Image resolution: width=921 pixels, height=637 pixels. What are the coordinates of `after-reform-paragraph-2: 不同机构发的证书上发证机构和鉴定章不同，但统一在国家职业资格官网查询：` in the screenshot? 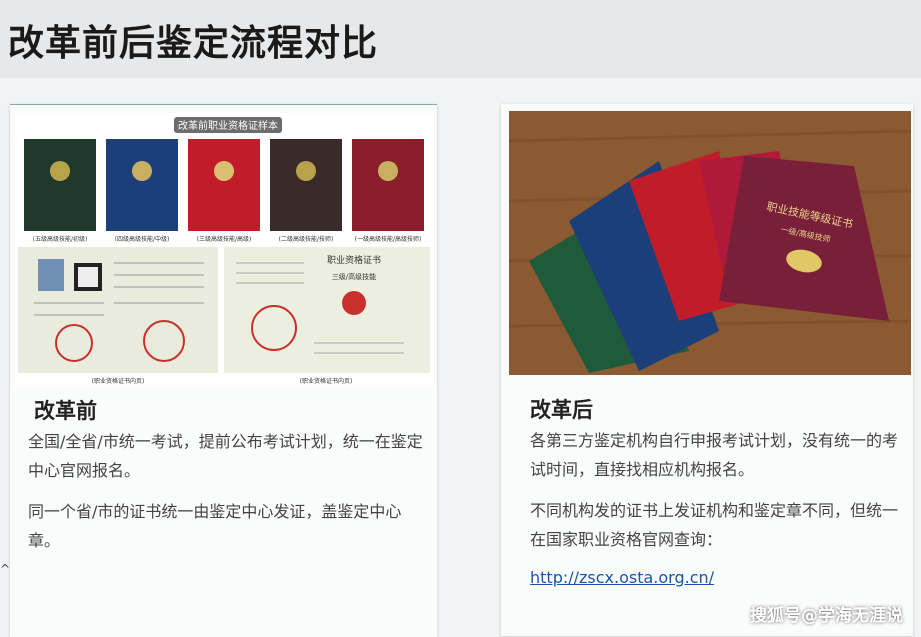 It's located at (714, 525).